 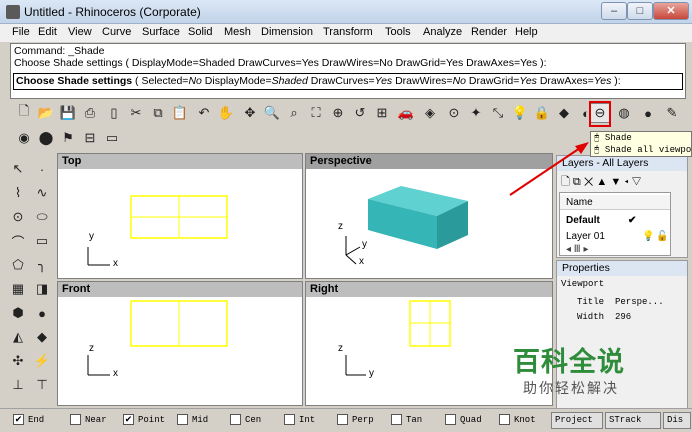 I want to click on menu-dimension: Dimension, so click(x=287, y=32).